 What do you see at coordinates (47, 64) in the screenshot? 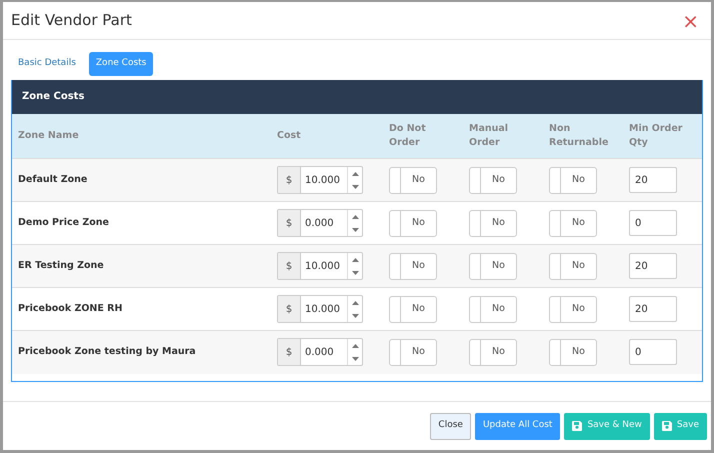
I see `tab: Basic Details` at bounding box center [47, 64].